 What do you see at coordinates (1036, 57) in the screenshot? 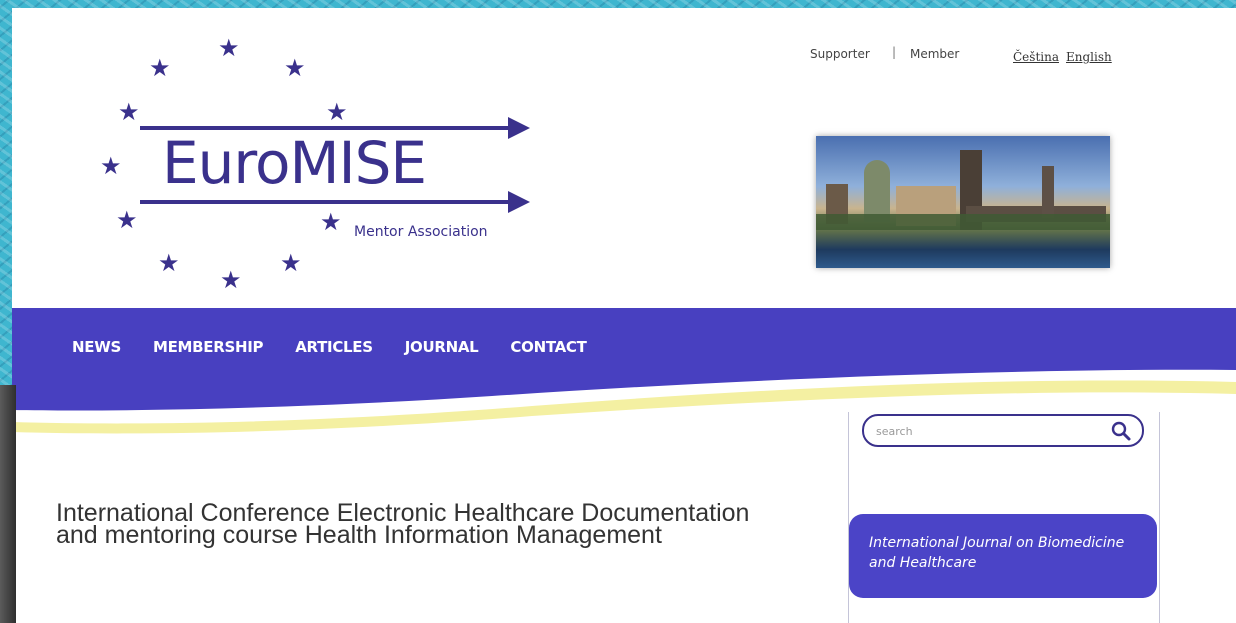
I see `language-czech-link: Čeština` at bounding box center [1036, 57].